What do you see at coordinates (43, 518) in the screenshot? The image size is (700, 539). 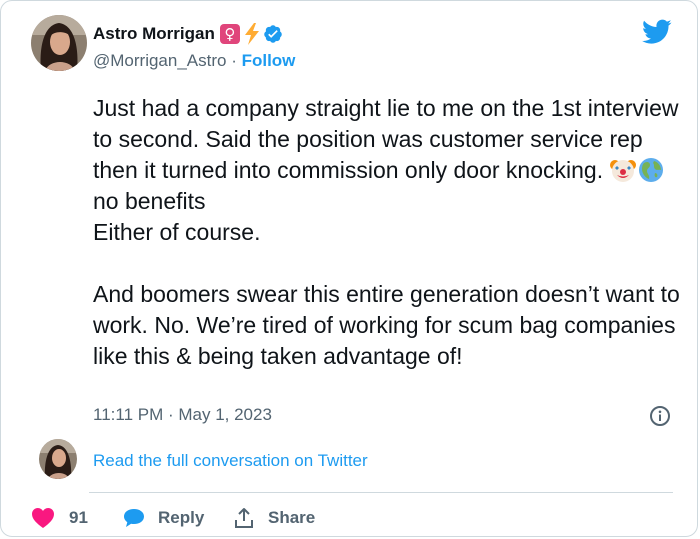 I see `heart-icon` at bounding box center [43, 518].